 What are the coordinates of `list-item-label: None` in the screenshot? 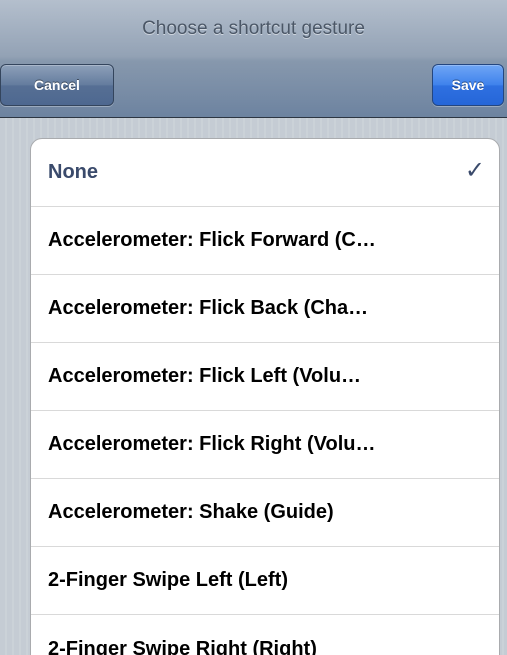 It's located at (73, 172).